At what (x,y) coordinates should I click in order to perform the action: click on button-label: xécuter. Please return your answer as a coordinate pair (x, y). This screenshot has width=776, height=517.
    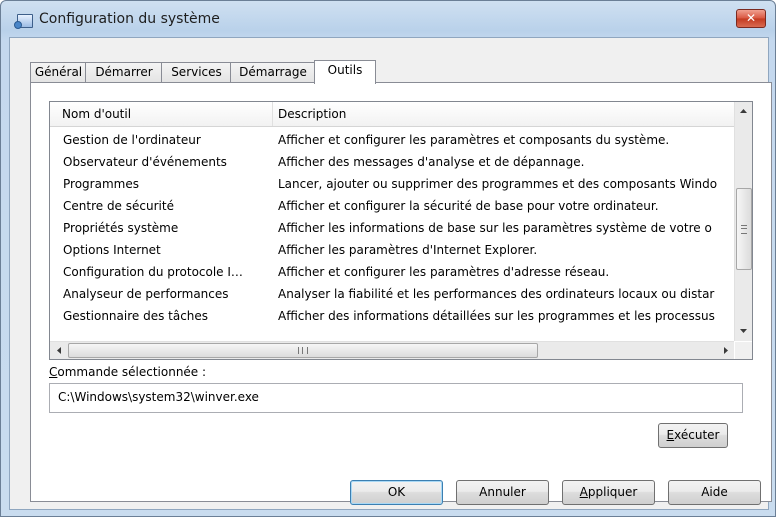
    Looking at the image, I should click on (697, 435).